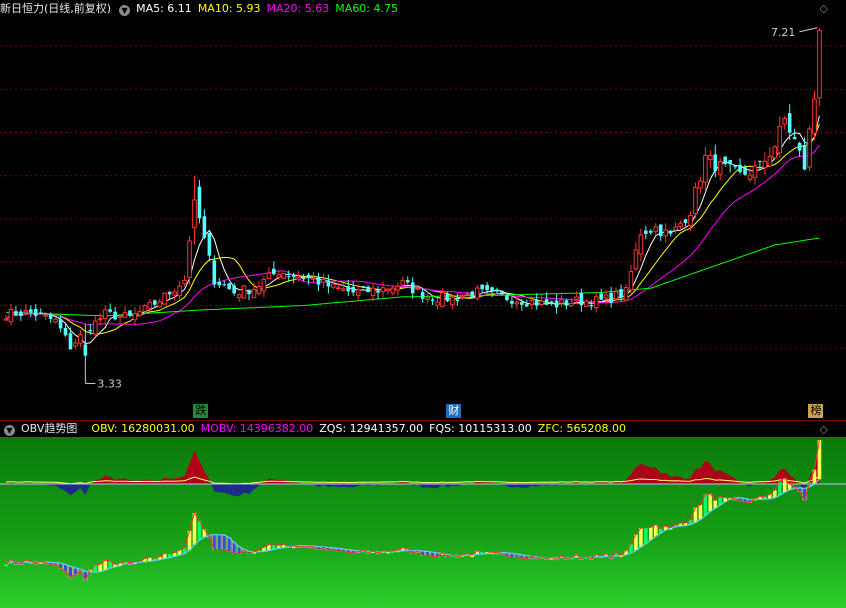 The image size is (846, 608). What do you see at coordinates (480, 428) in the screenshot?
I see `obv-label-3: FQS: 10115313.00` at bounding box center [480, 428].